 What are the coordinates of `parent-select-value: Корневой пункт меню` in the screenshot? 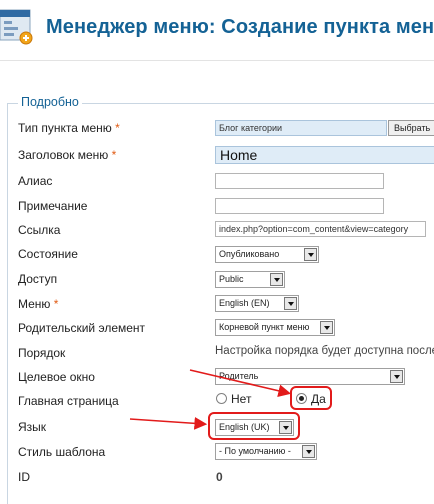 It's located at (264, 327).